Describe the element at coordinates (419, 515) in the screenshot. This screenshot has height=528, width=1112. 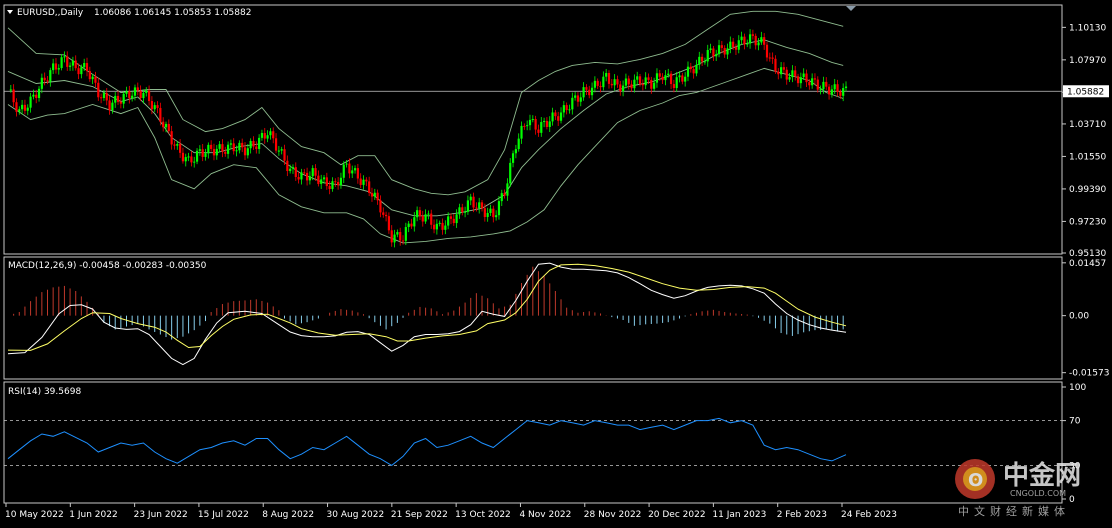
I see `date-tick-label: 21 Sep 2022` at that location.